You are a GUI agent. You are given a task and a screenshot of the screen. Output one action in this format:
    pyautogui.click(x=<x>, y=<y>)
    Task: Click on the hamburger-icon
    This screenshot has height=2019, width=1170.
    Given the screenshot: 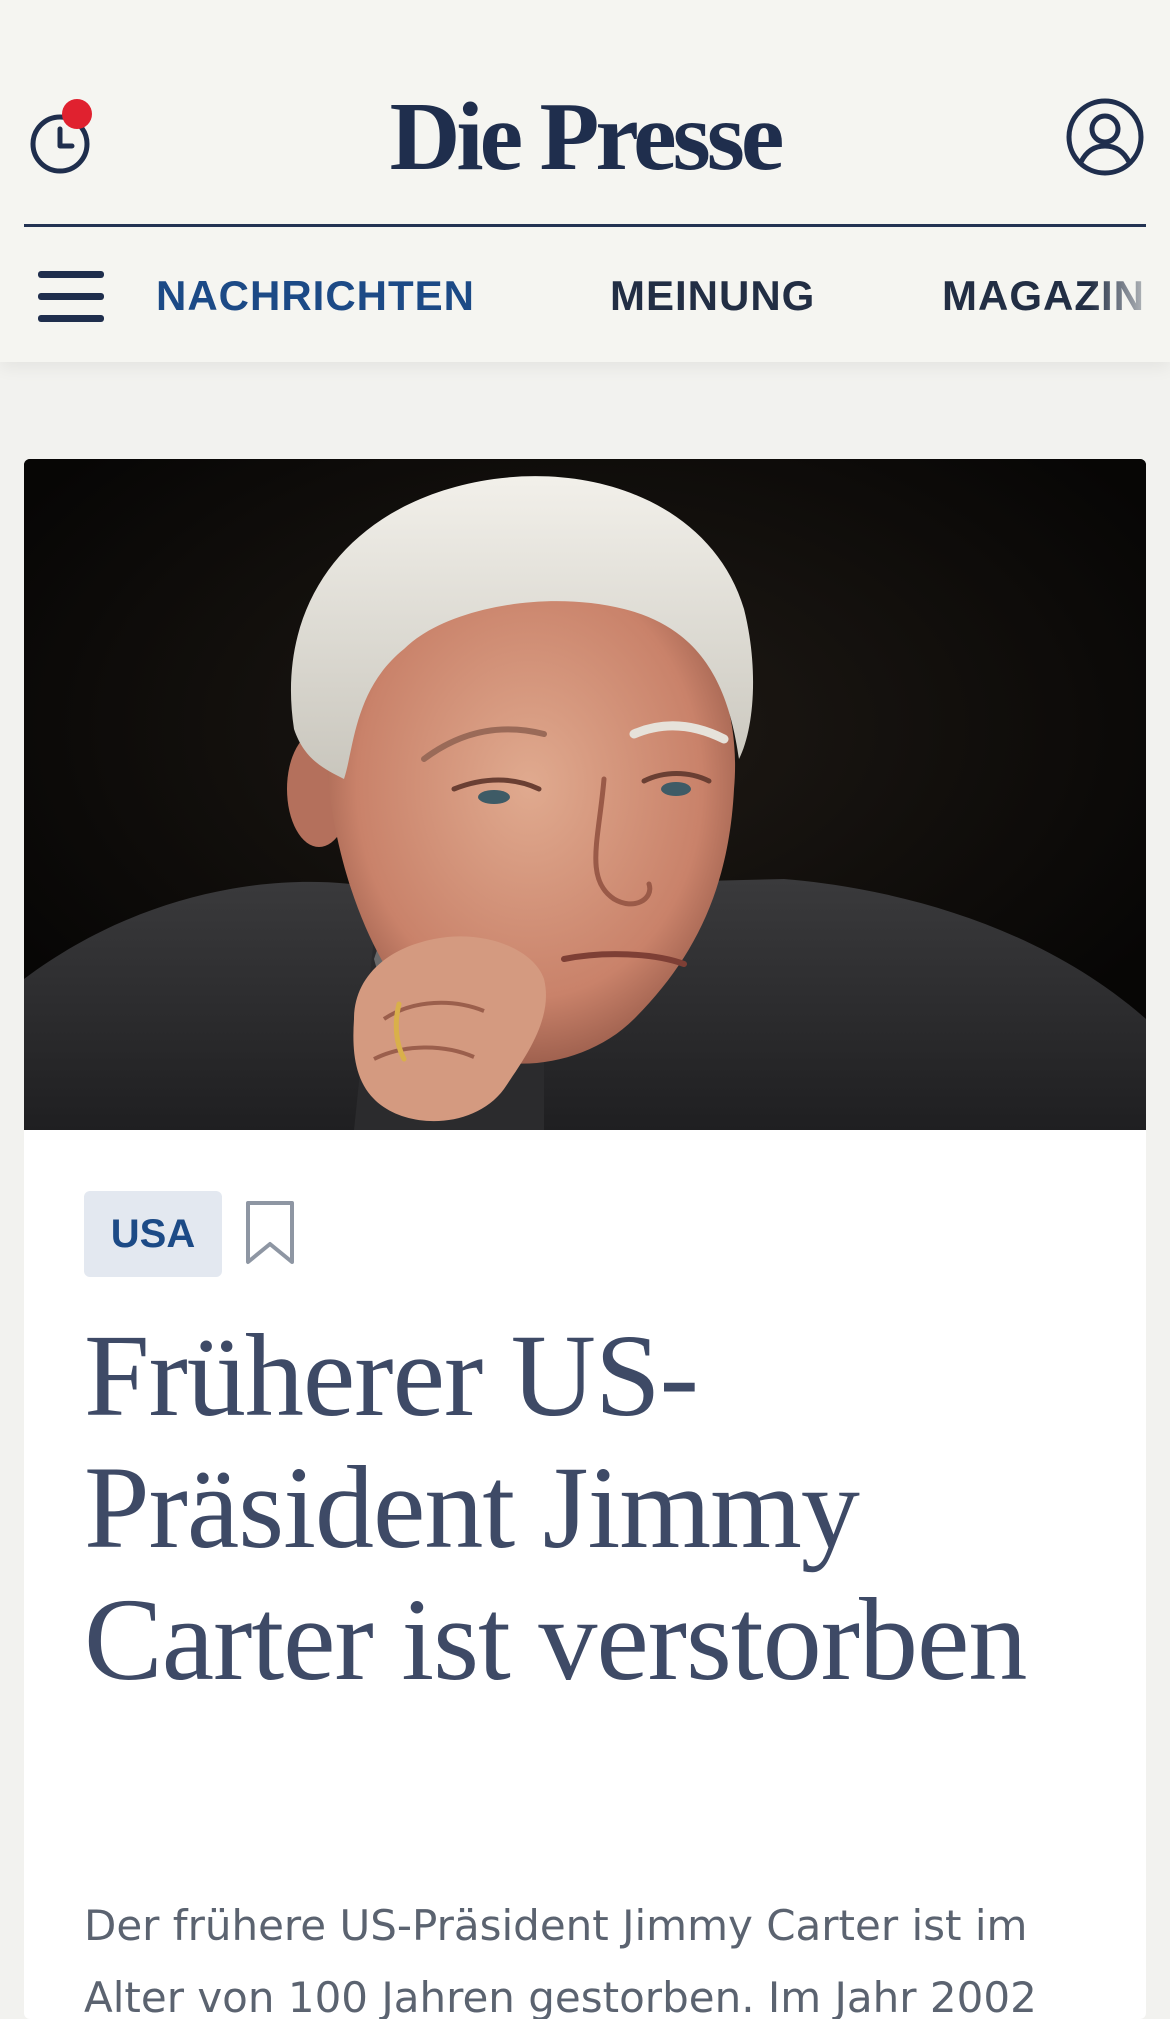 What is the action you would take?
    pyautogui.click(x=71, y=296)
    